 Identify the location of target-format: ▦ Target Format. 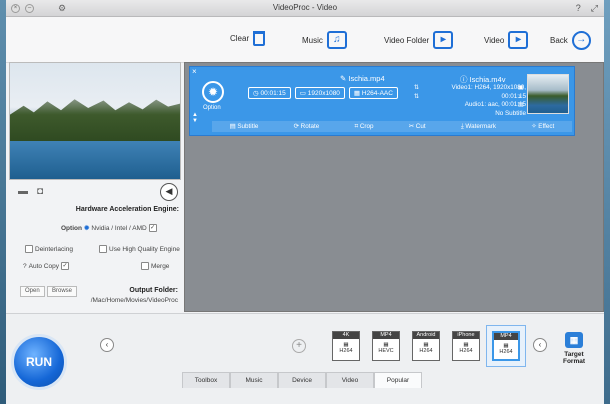
(574, 348).